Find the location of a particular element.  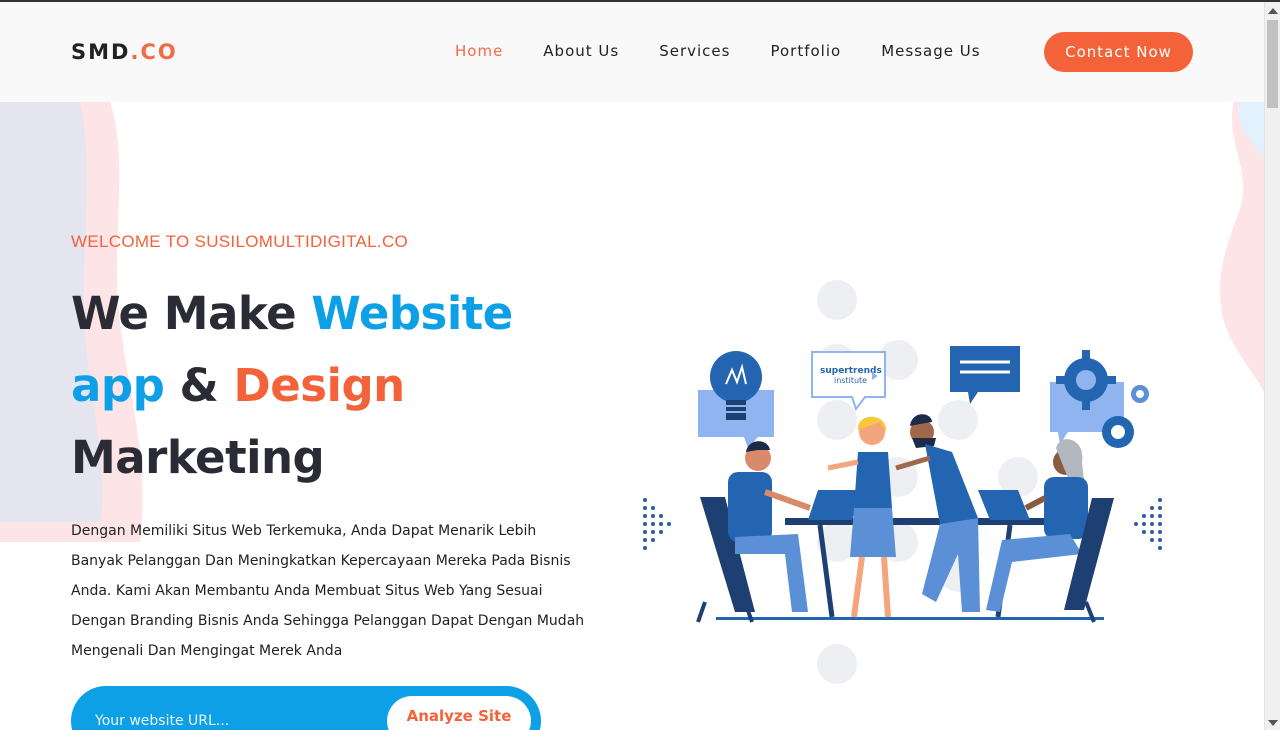

analyze-site-button: Analyze Site is located at coordinates (459, 713).